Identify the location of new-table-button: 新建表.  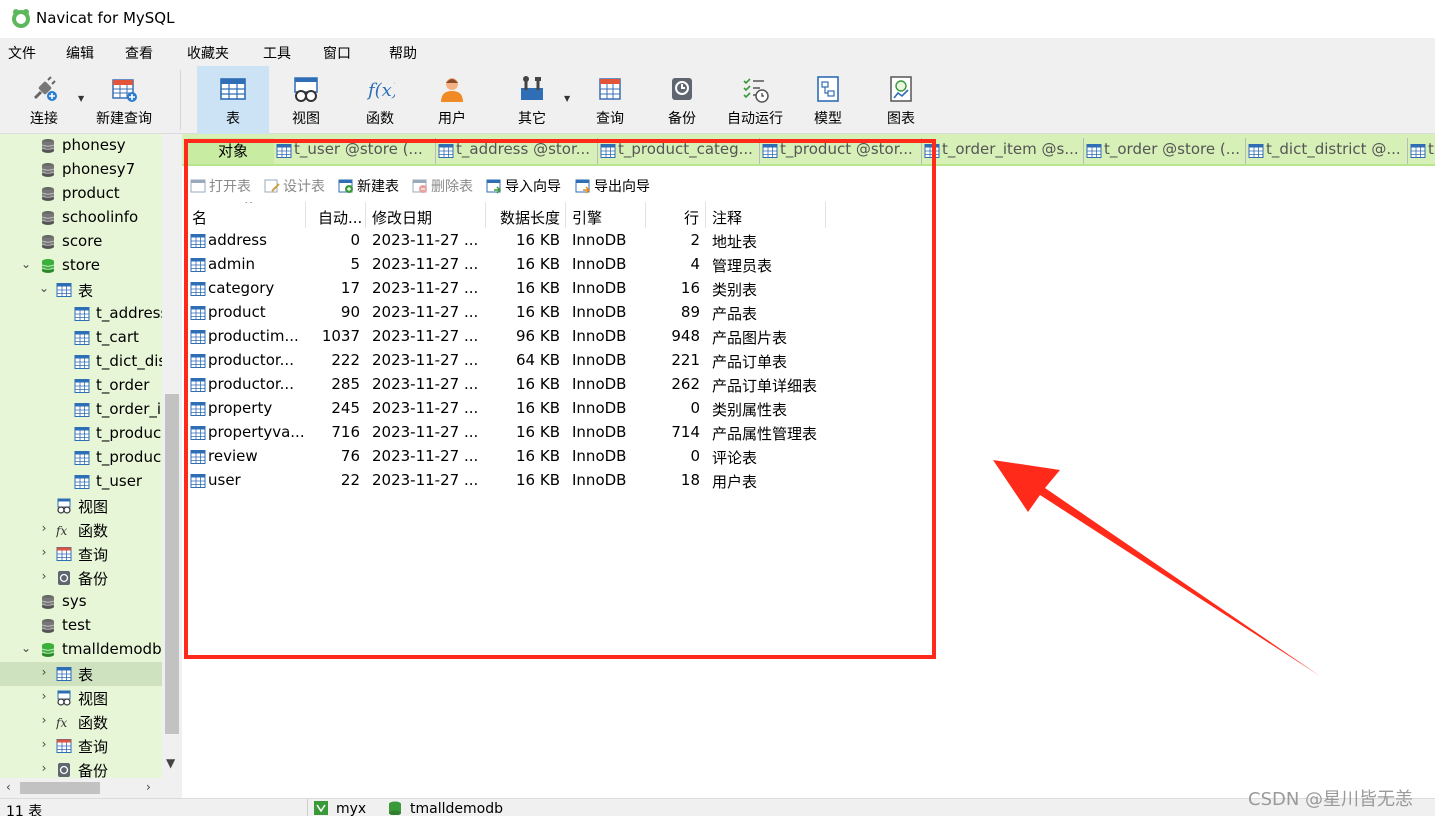
(368, 186).